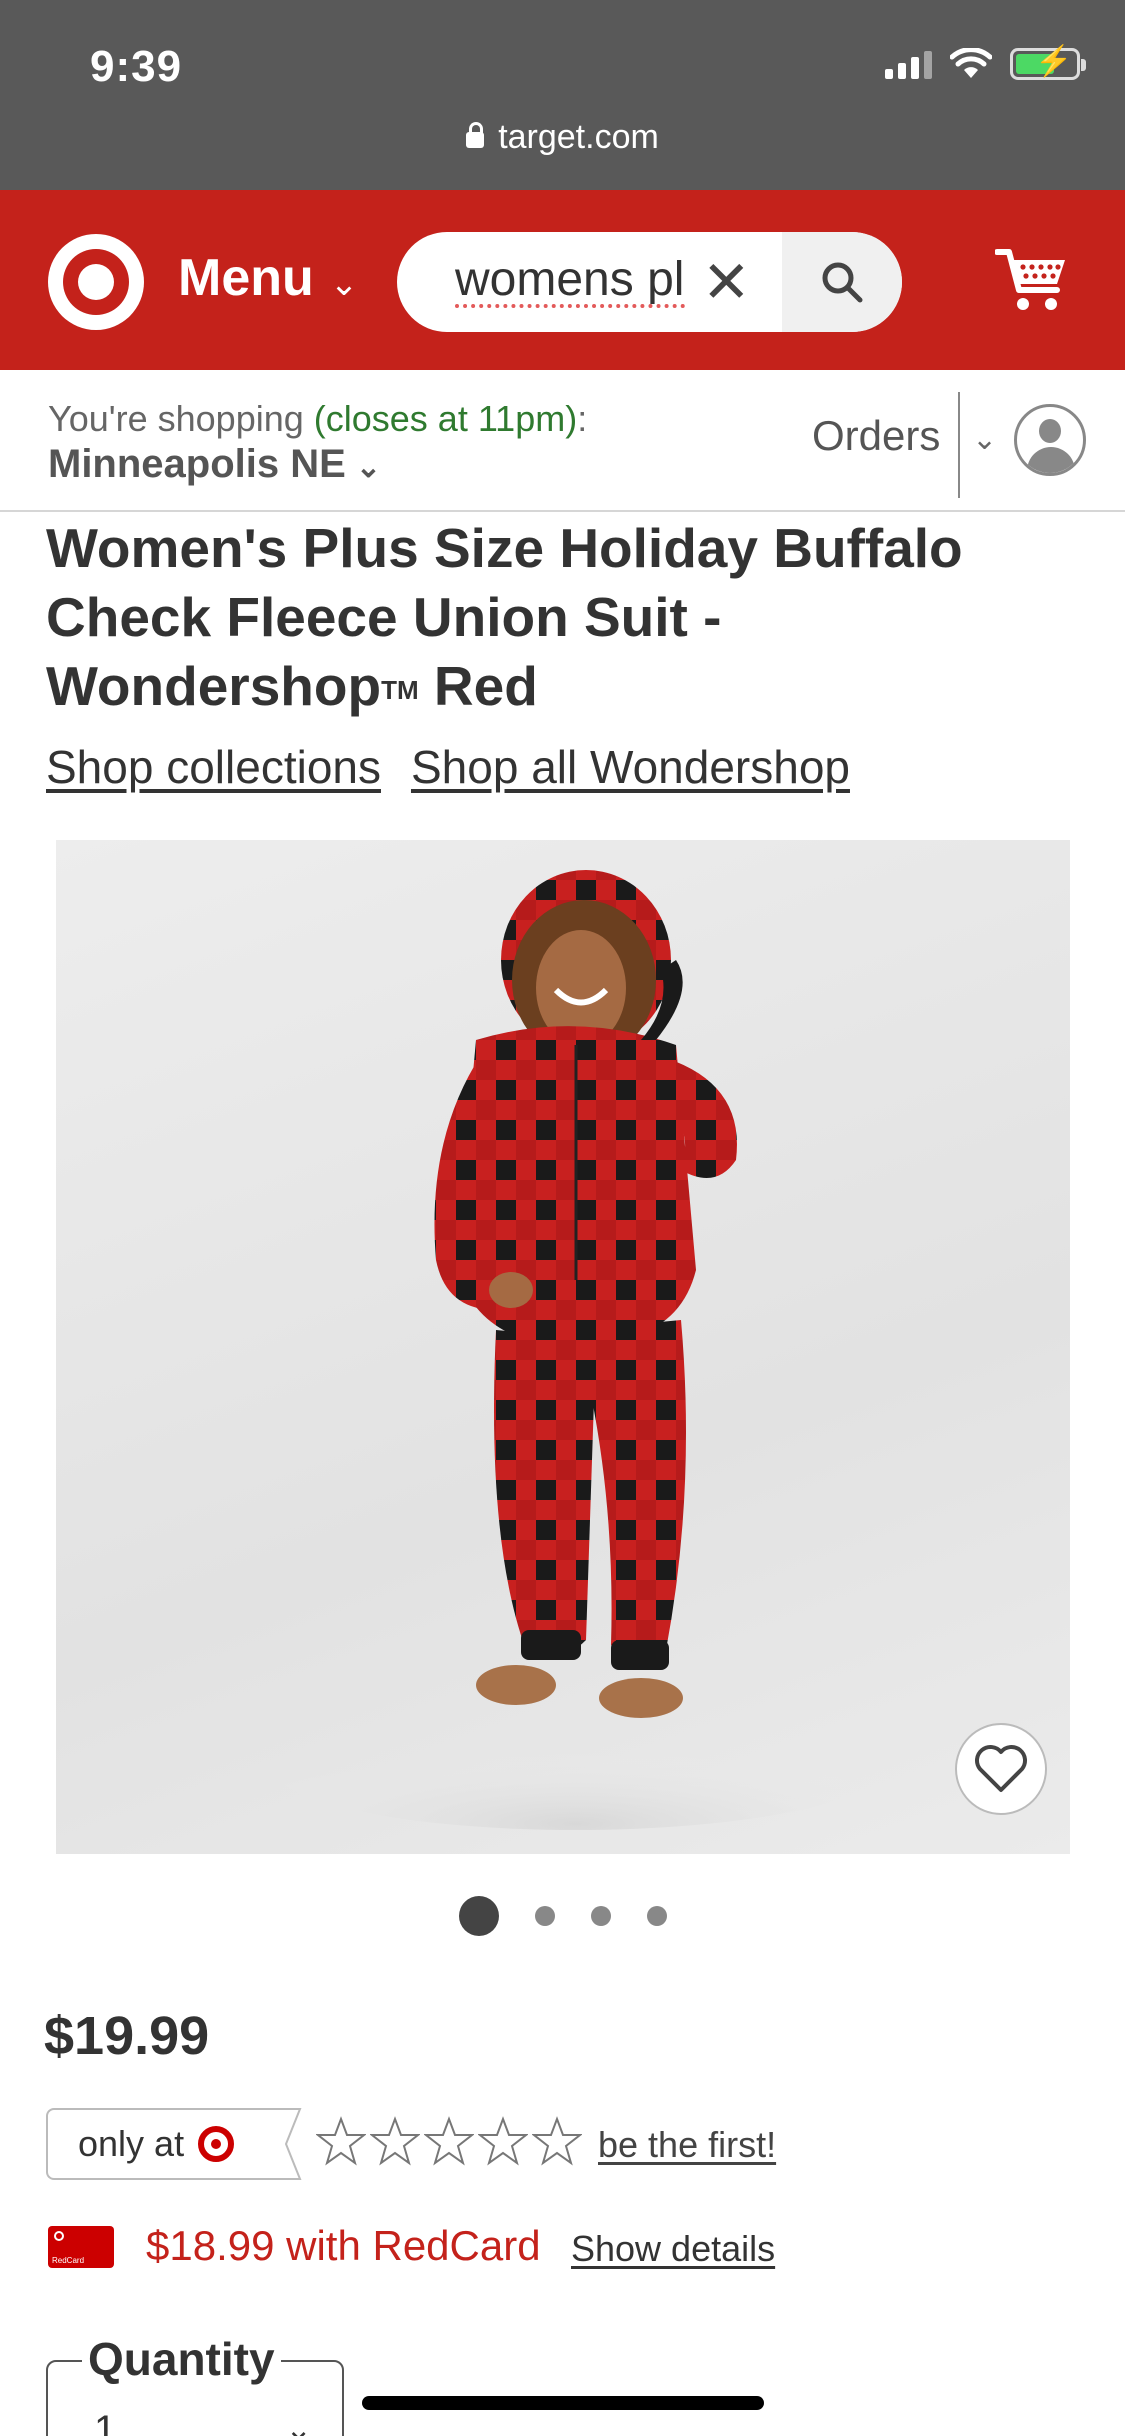 The image size is (1125, 2436). What do you see at coordinates (673, 2249) in the screenshot?
I see `show-details-link: Show details` at bounding box center [673, 2249].